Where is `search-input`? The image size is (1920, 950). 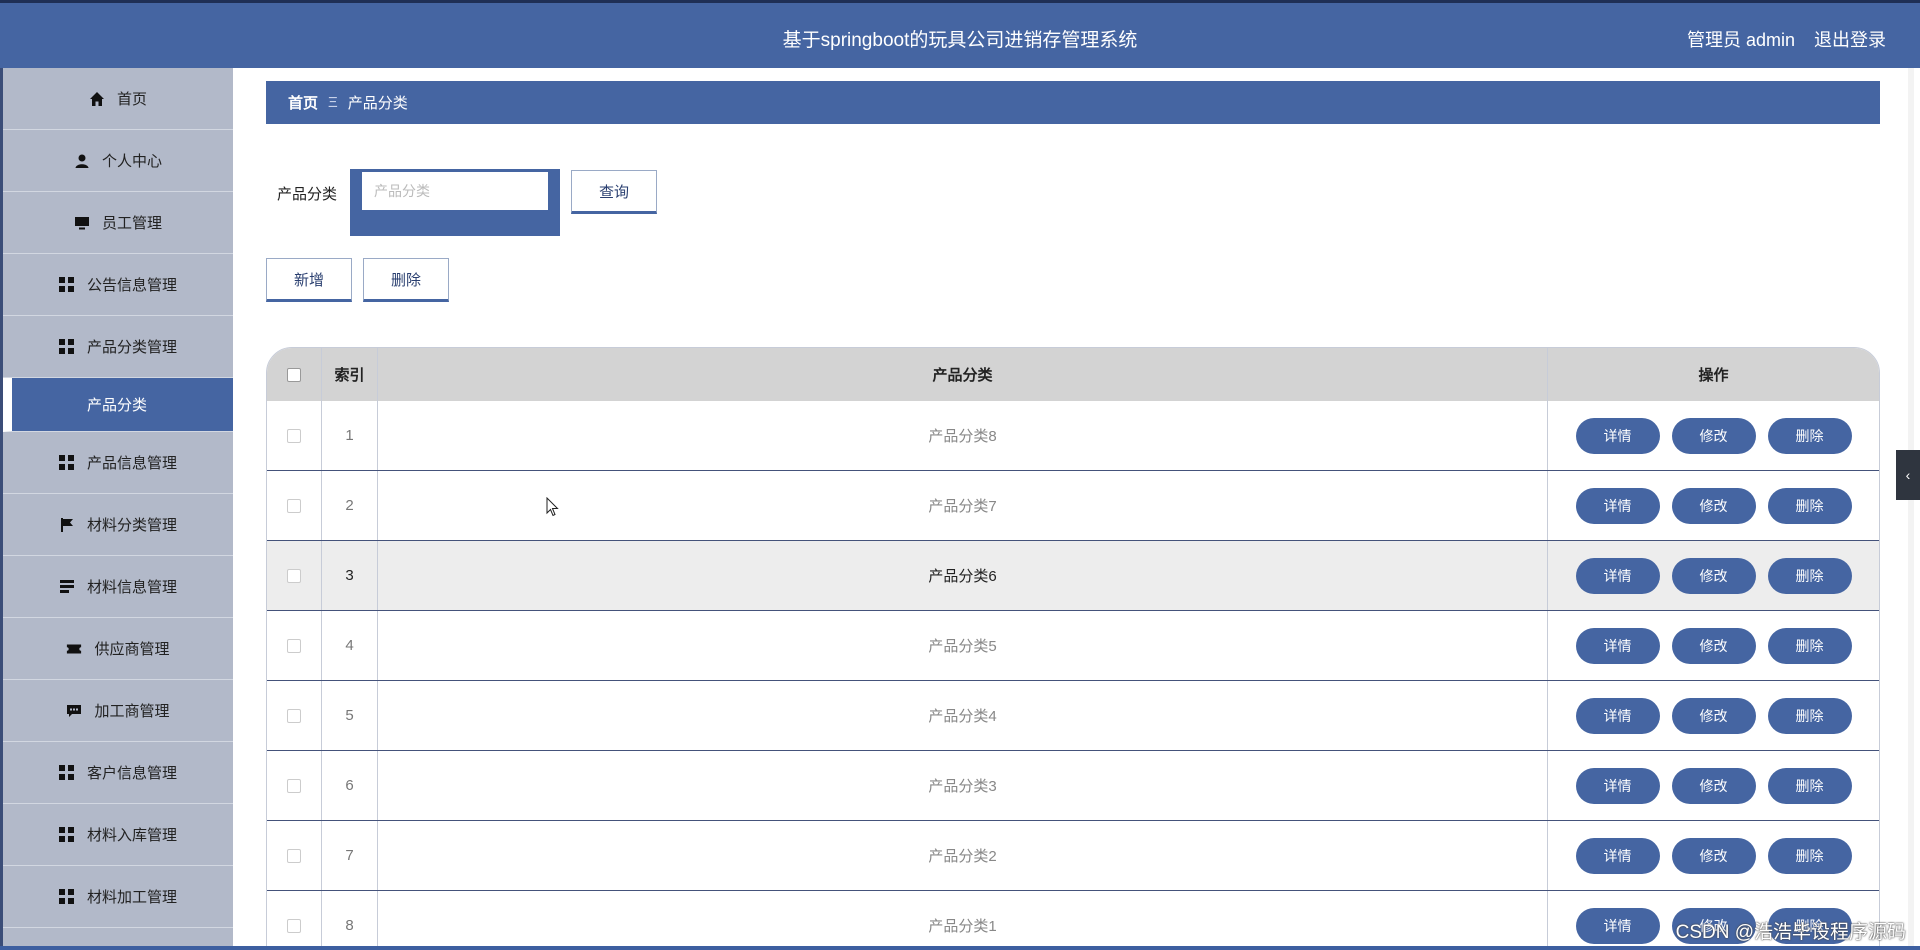 search-input is located at coordinates (455, 191).